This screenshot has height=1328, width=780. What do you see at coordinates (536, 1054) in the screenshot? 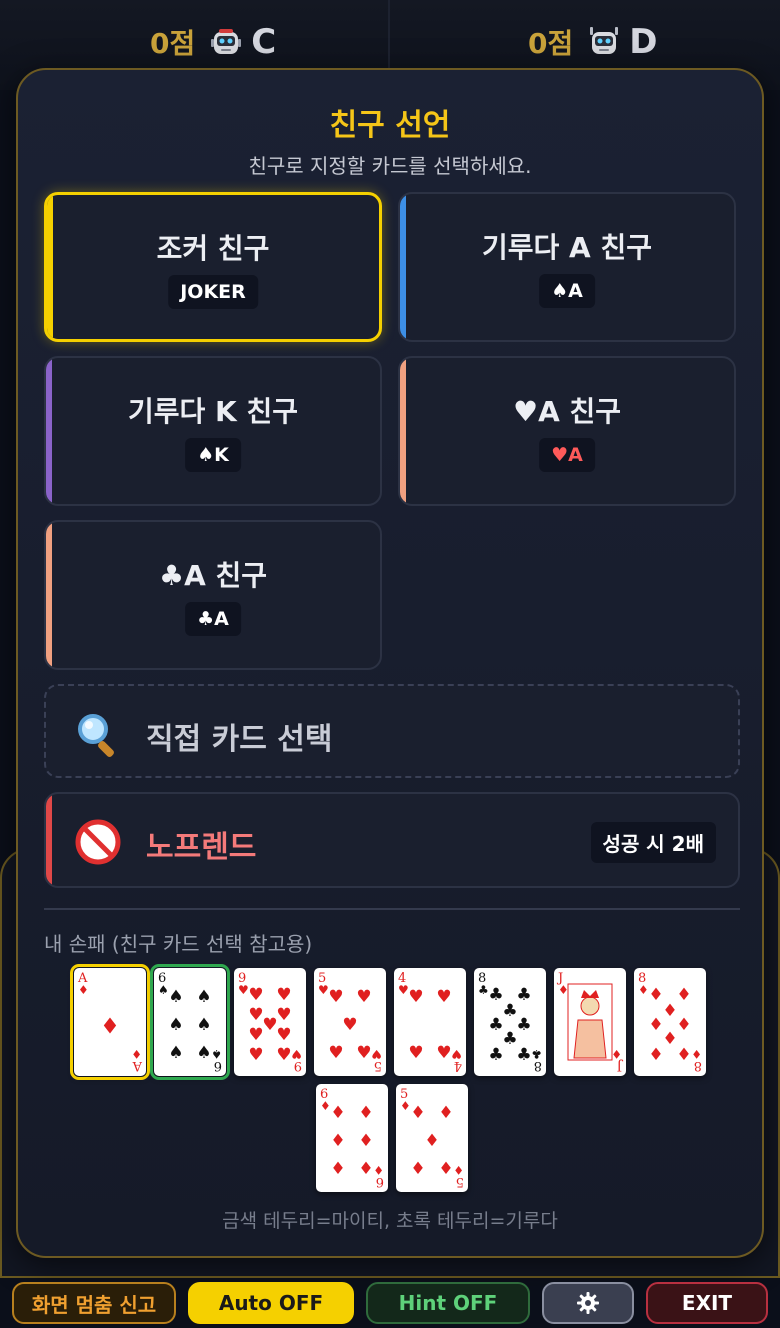
I see `card-suit: ♣` at bounding box center [536, 1054].